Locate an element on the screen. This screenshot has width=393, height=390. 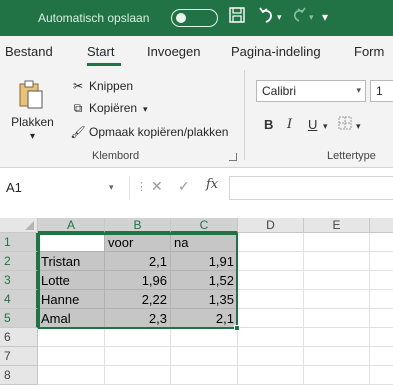
cell-c1: na is located at coordinates (204, 242).